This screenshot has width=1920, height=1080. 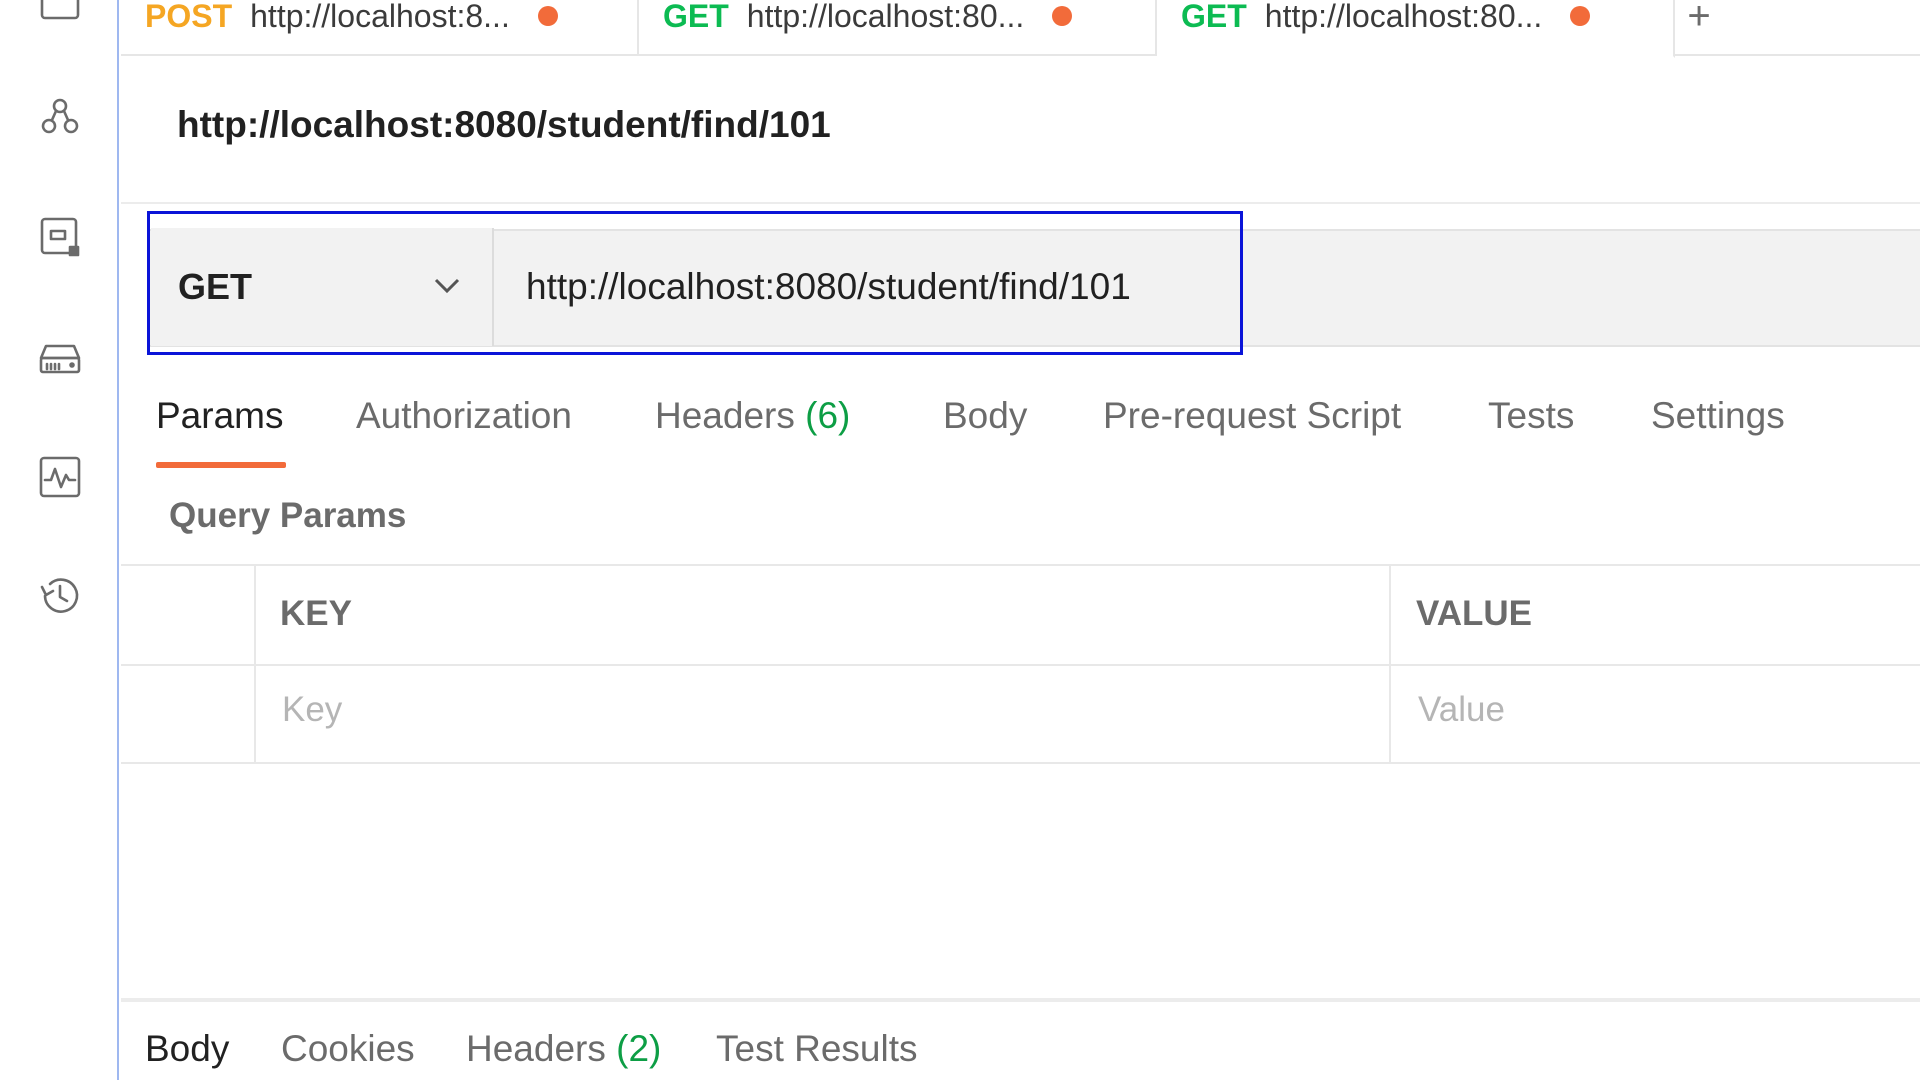 I want to click on mock-servers-icon, so click(x=60, y=237).